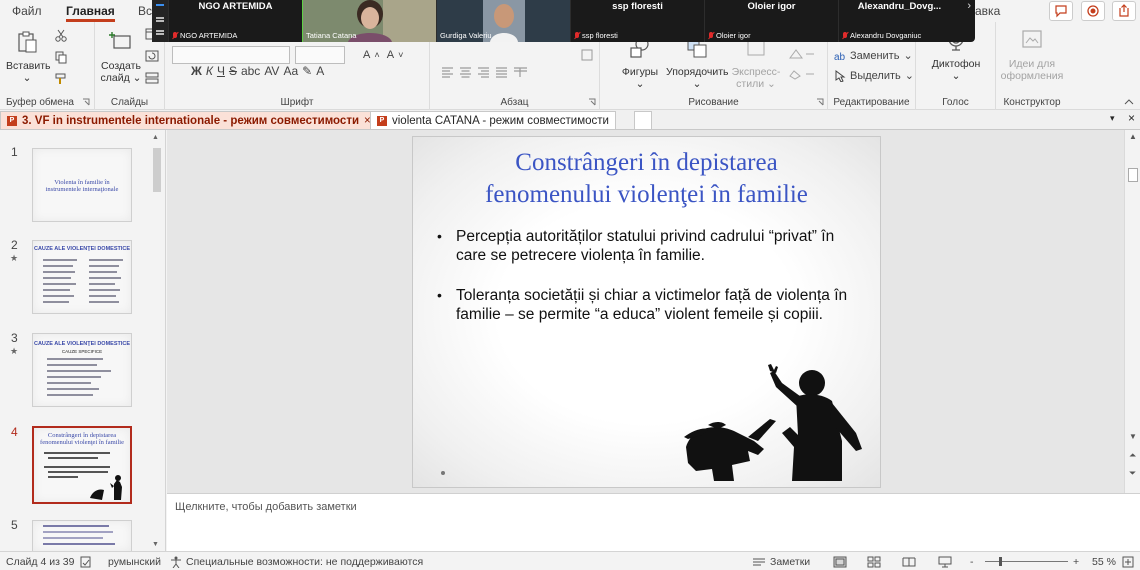  Describe the element at coordinates (873, 56) in the screenshot. I see `replace-button: ab Заменить ⌄` at that location.